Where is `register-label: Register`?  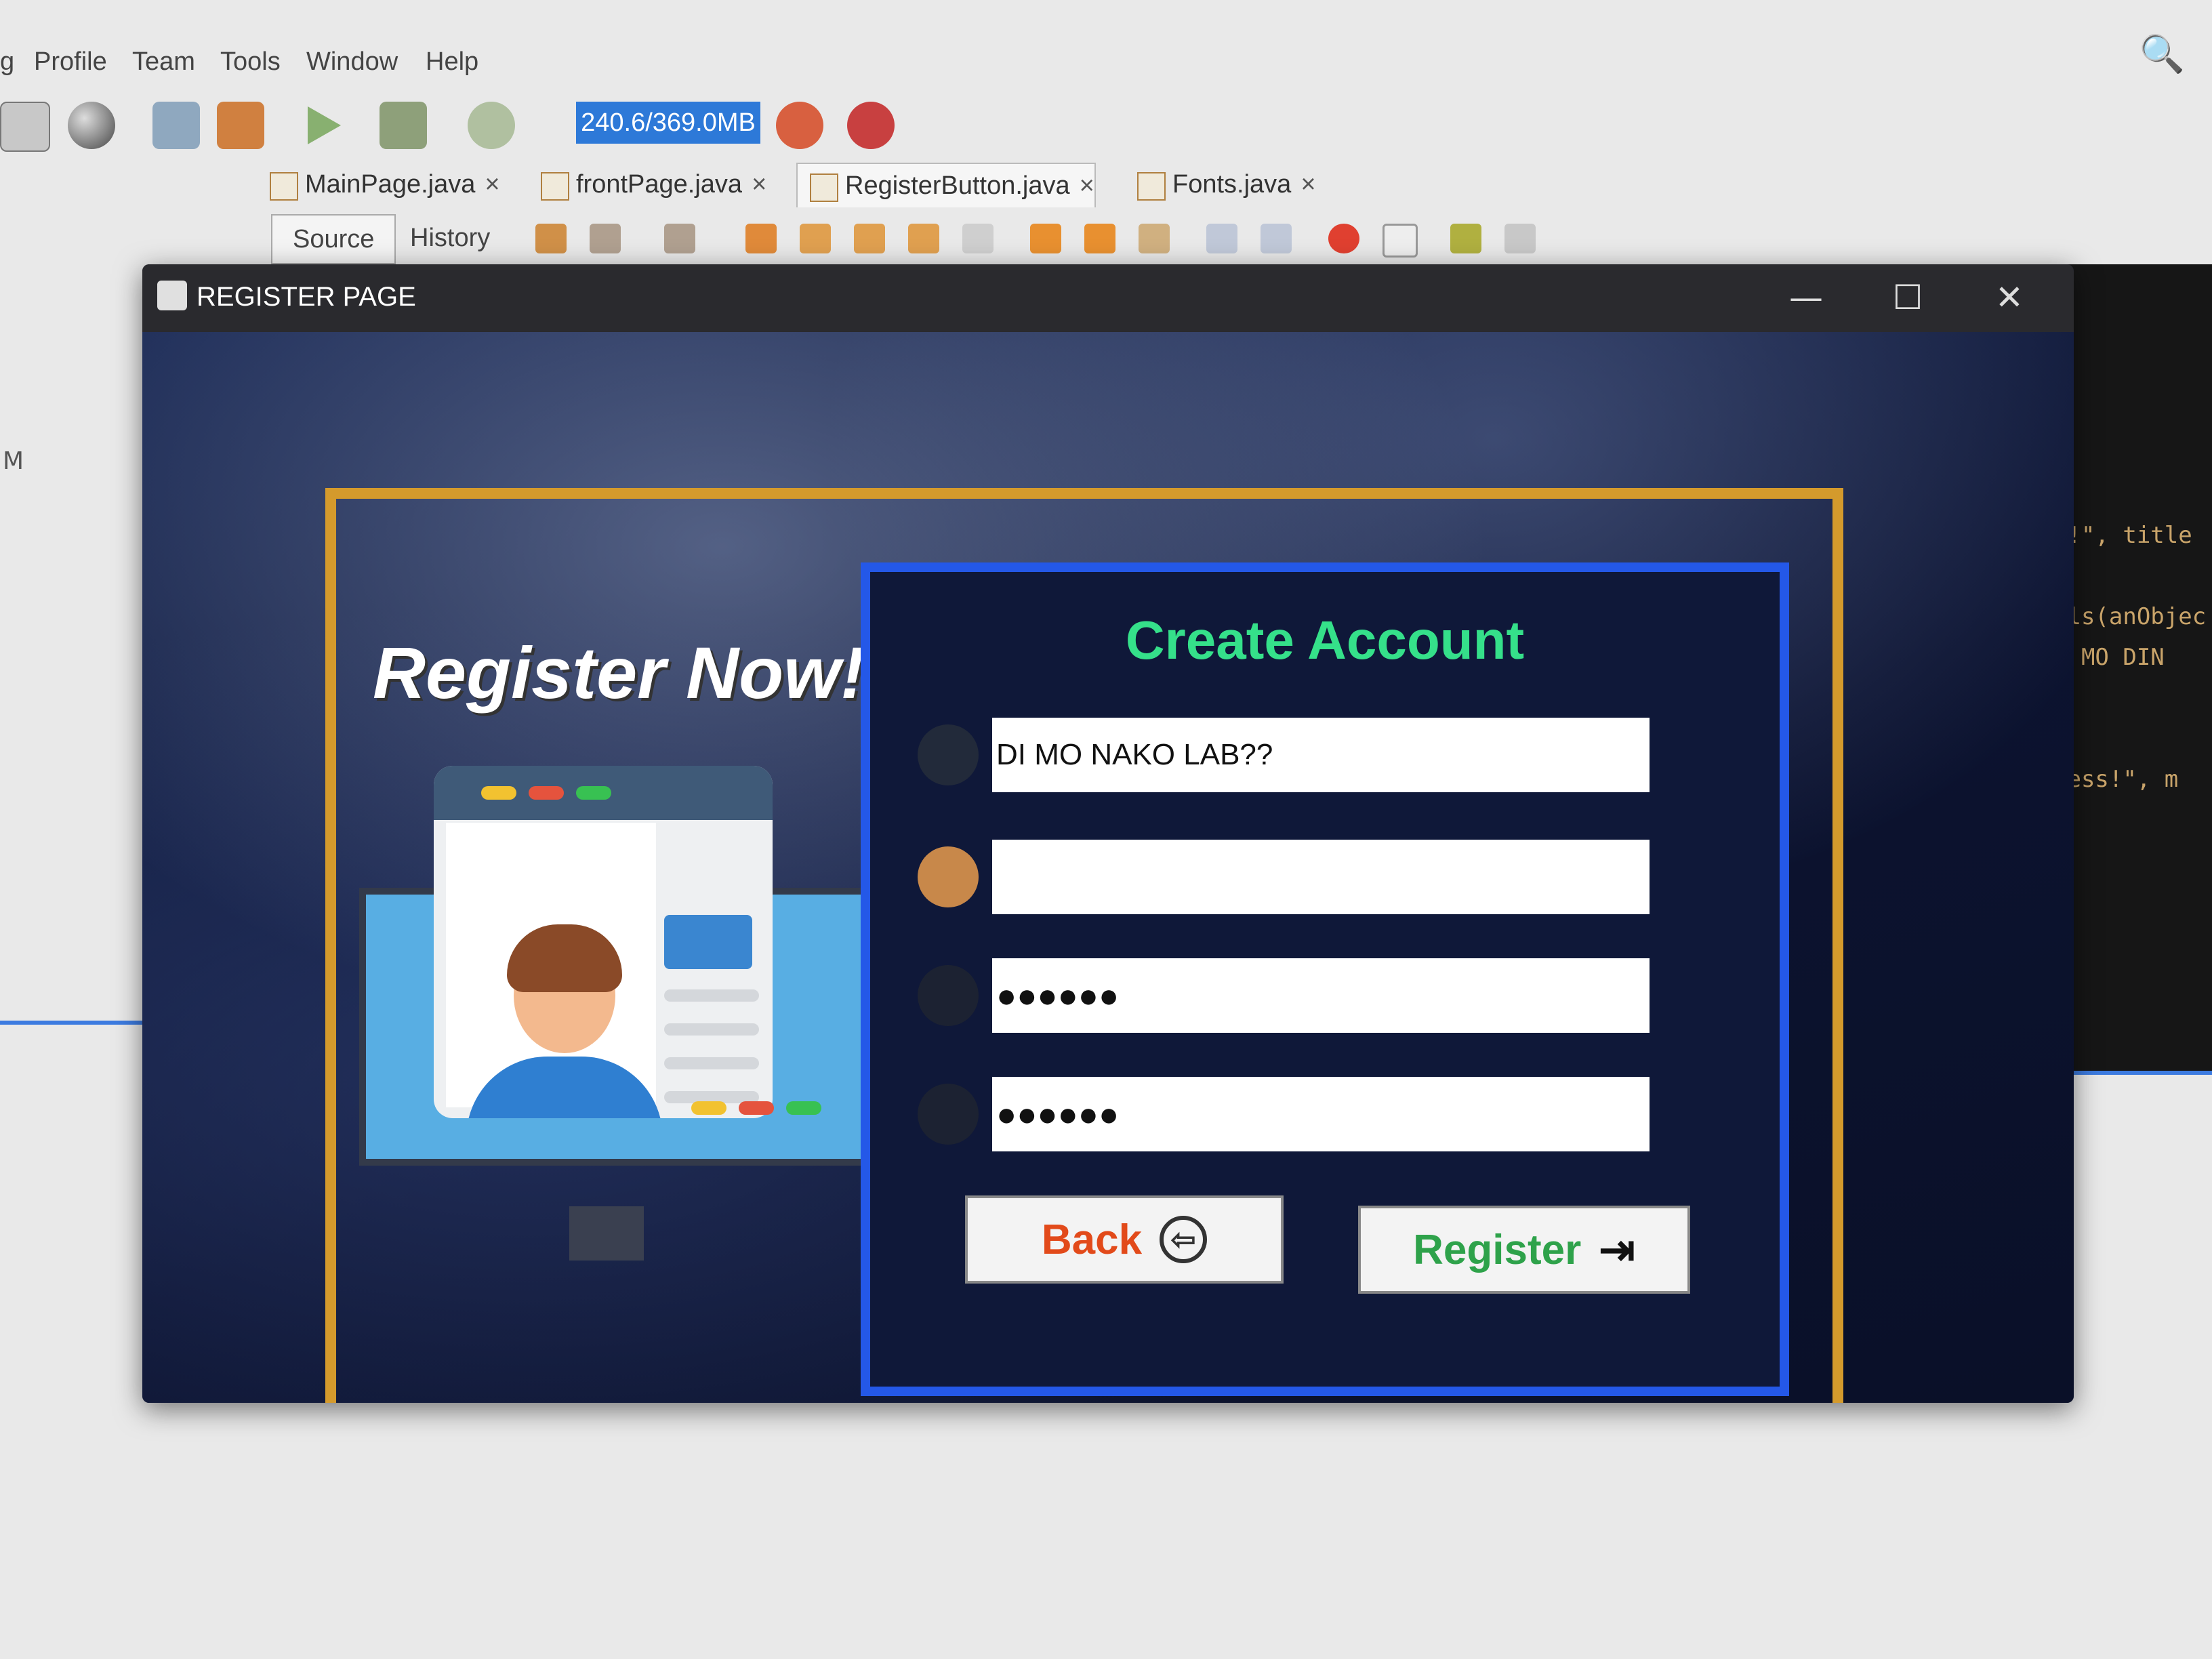 register-label: Register is located at coordinates (1498, 1249).